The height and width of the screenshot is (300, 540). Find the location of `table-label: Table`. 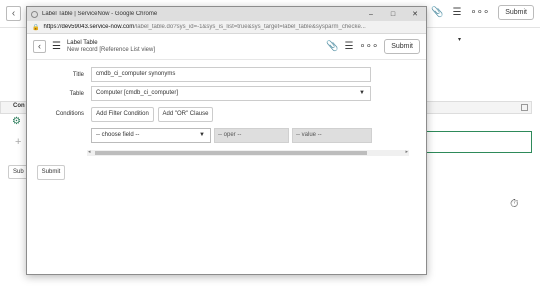

table-label: Table is located at coordinates (76, 94).